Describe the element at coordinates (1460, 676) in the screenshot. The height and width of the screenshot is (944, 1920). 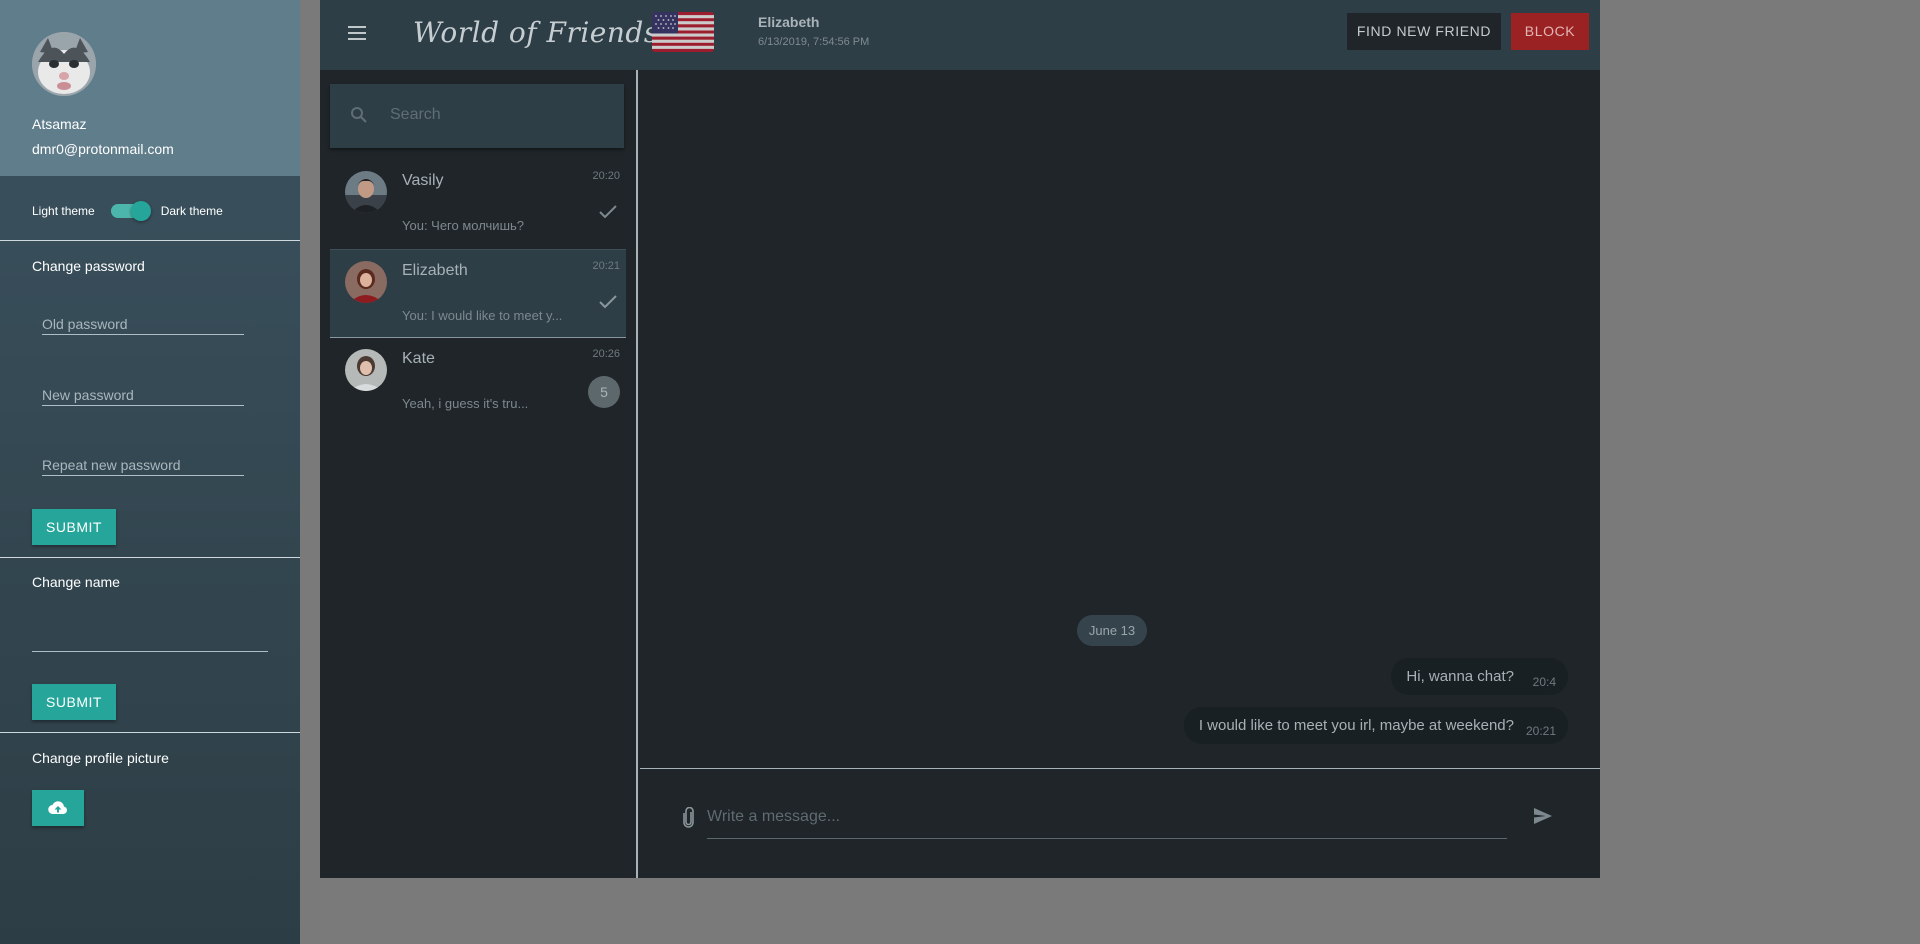
I see `message-text: Hi, wanna chat?` at that location.